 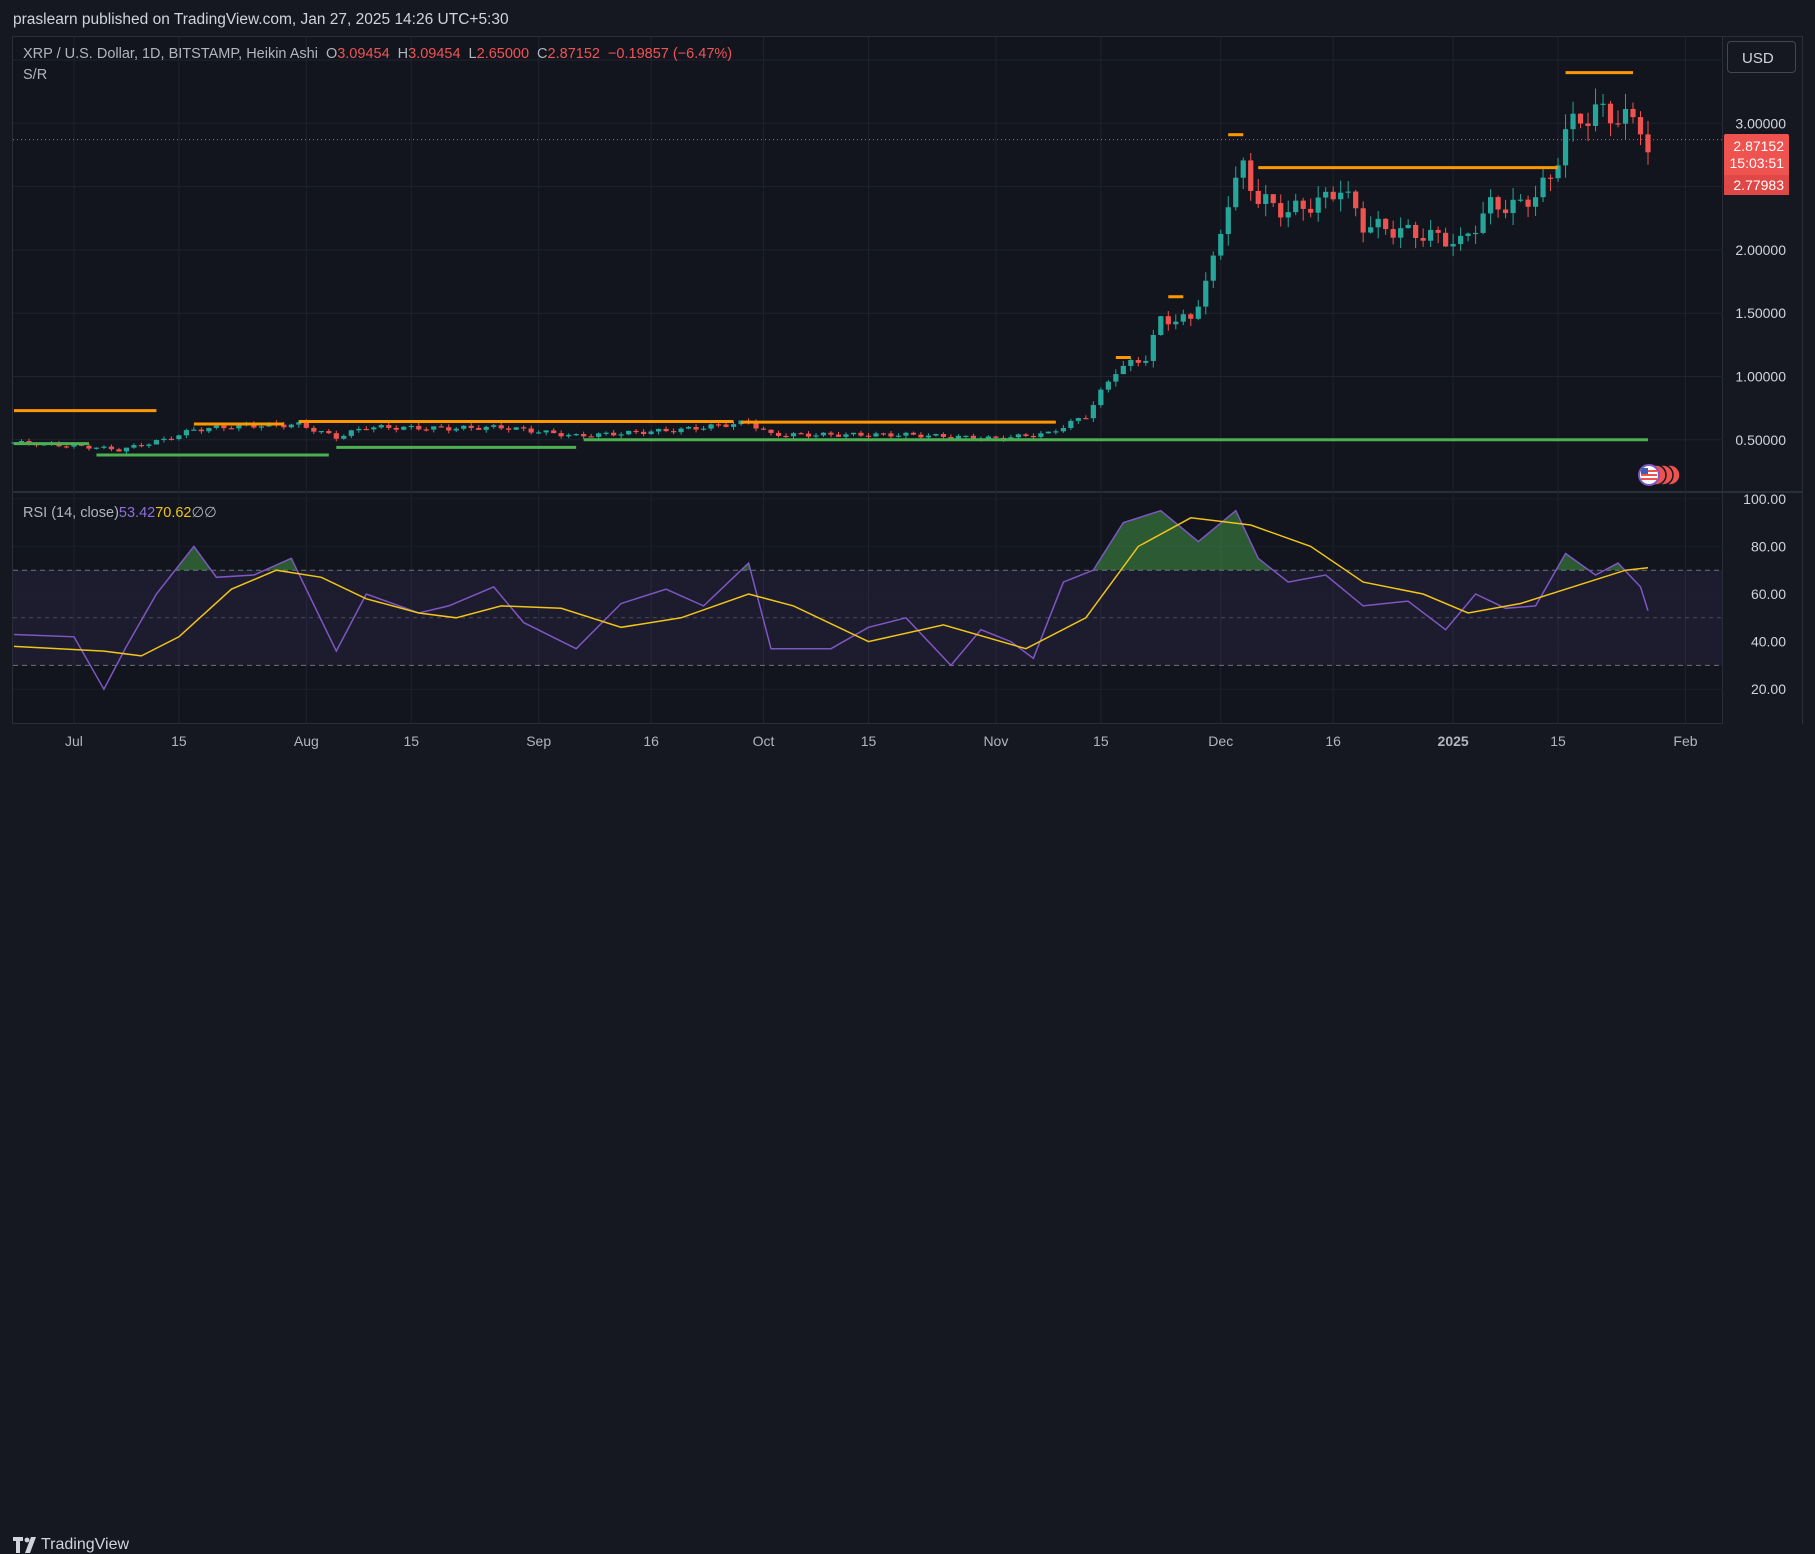 What do you see at coordinates (434, 54) in the screenshot?
I see `ohlc-high-value: 3.09454` at bounding box center [434, 54].